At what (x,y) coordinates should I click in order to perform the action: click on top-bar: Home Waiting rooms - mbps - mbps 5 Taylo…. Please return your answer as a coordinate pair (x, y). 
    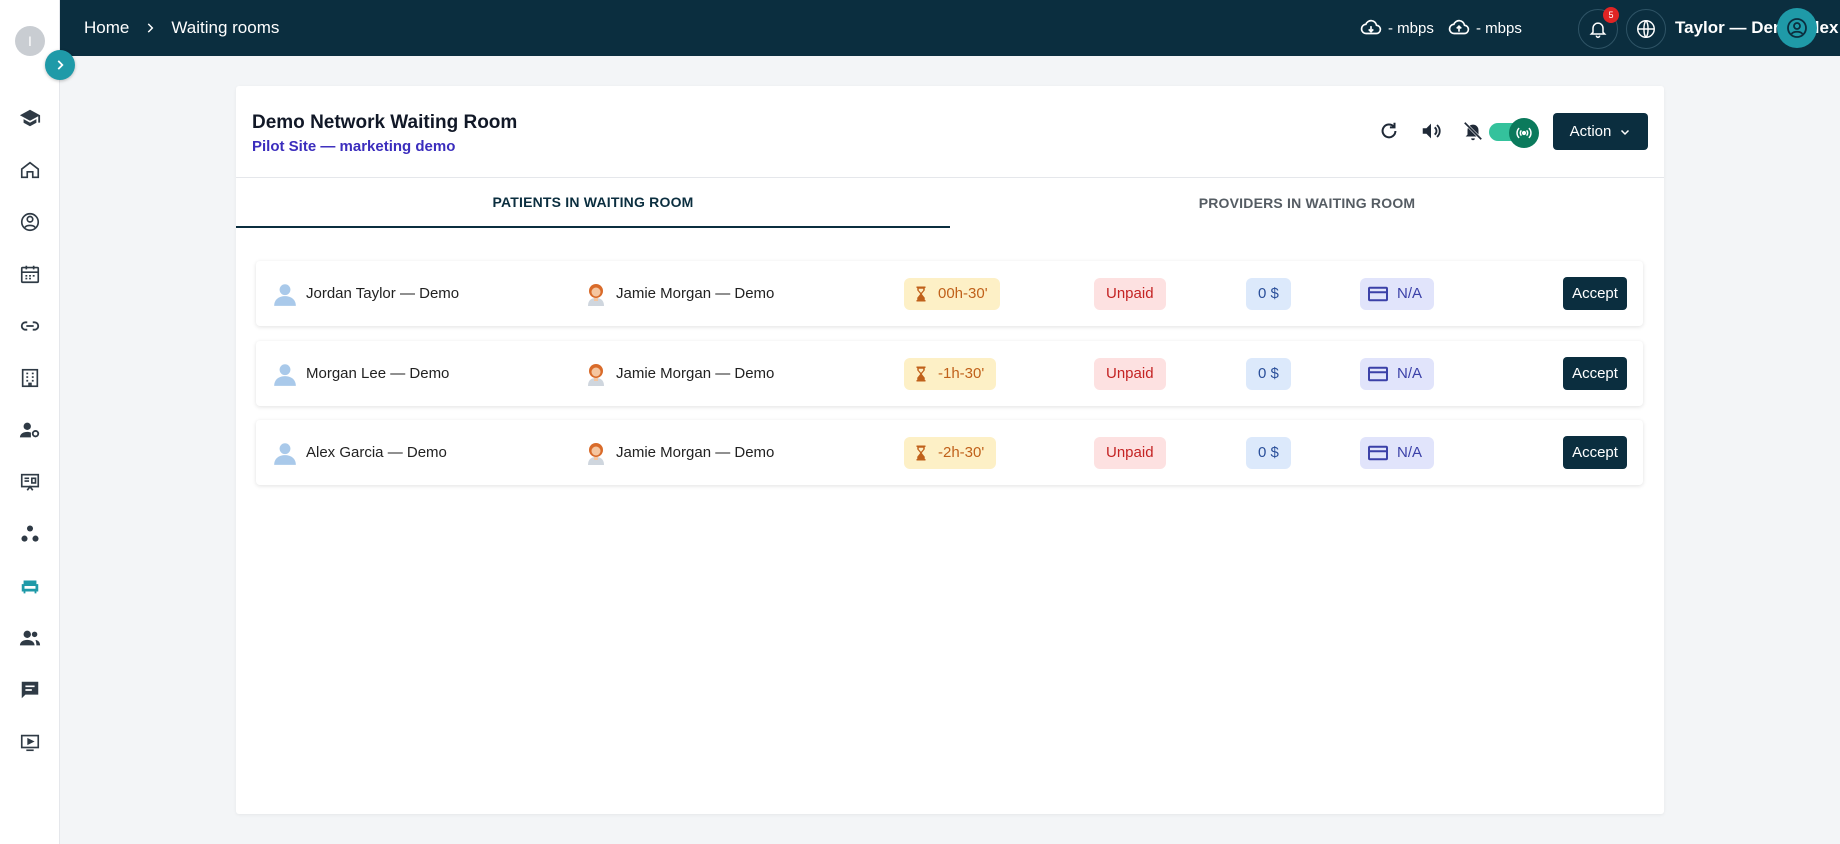
    Looking at the image, I should click on (950, 28).